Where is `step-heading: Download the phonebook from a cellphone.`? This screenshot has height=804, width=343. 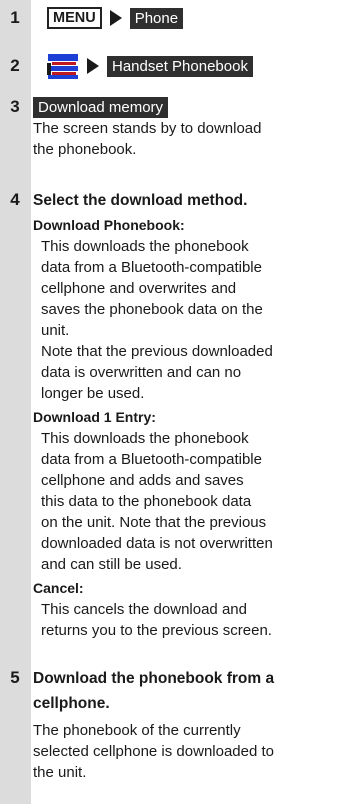 step-heading: Download the phonebook from a cellphone. is located at coordinates (185, 691).